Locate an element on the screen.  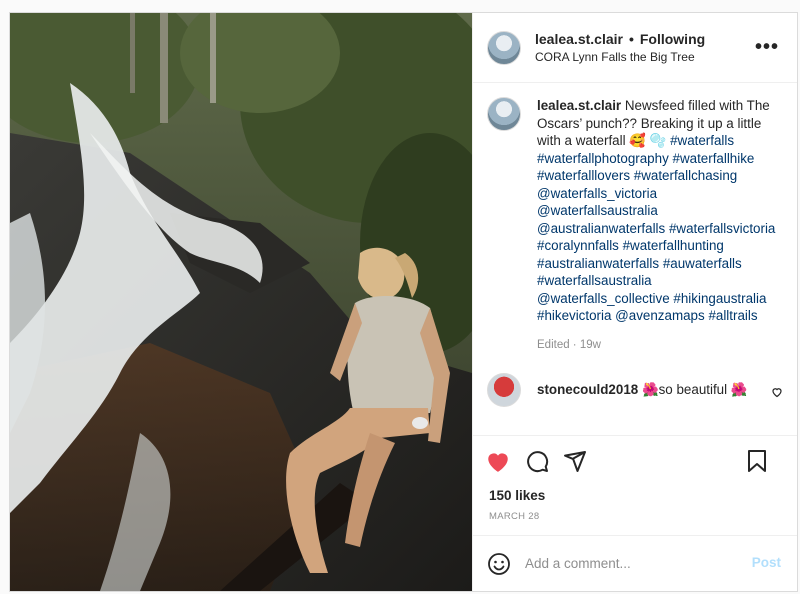
hashtag-link: #waterfalllovers is located at coordinates (583, 175).